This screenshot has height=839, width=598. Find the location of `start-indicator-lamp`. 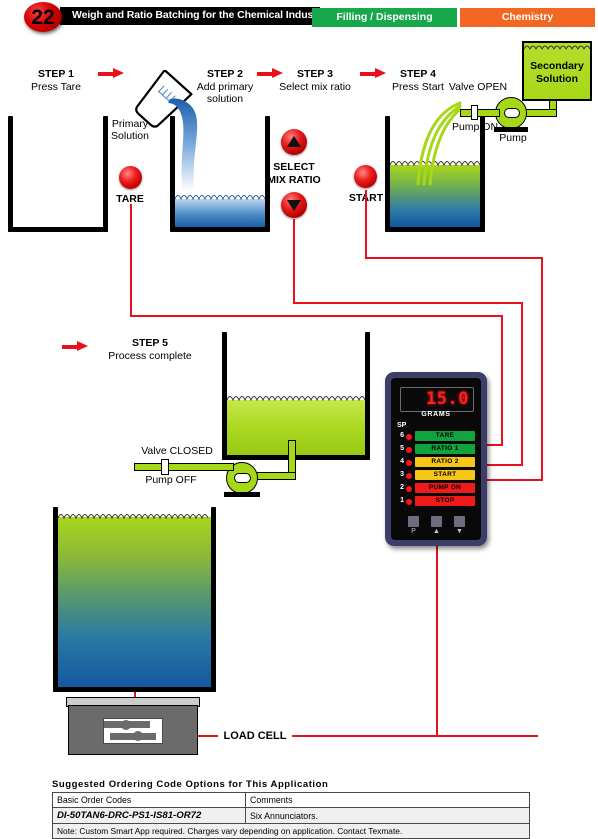

start-indicator-lamp is located at coordinates (365, 176).